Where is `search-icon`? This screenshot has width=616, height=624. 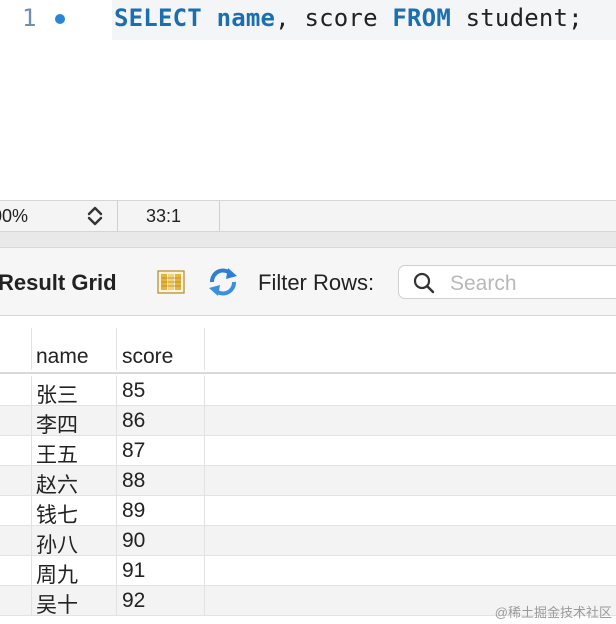 search-icon is located at coordinates (424, 283).